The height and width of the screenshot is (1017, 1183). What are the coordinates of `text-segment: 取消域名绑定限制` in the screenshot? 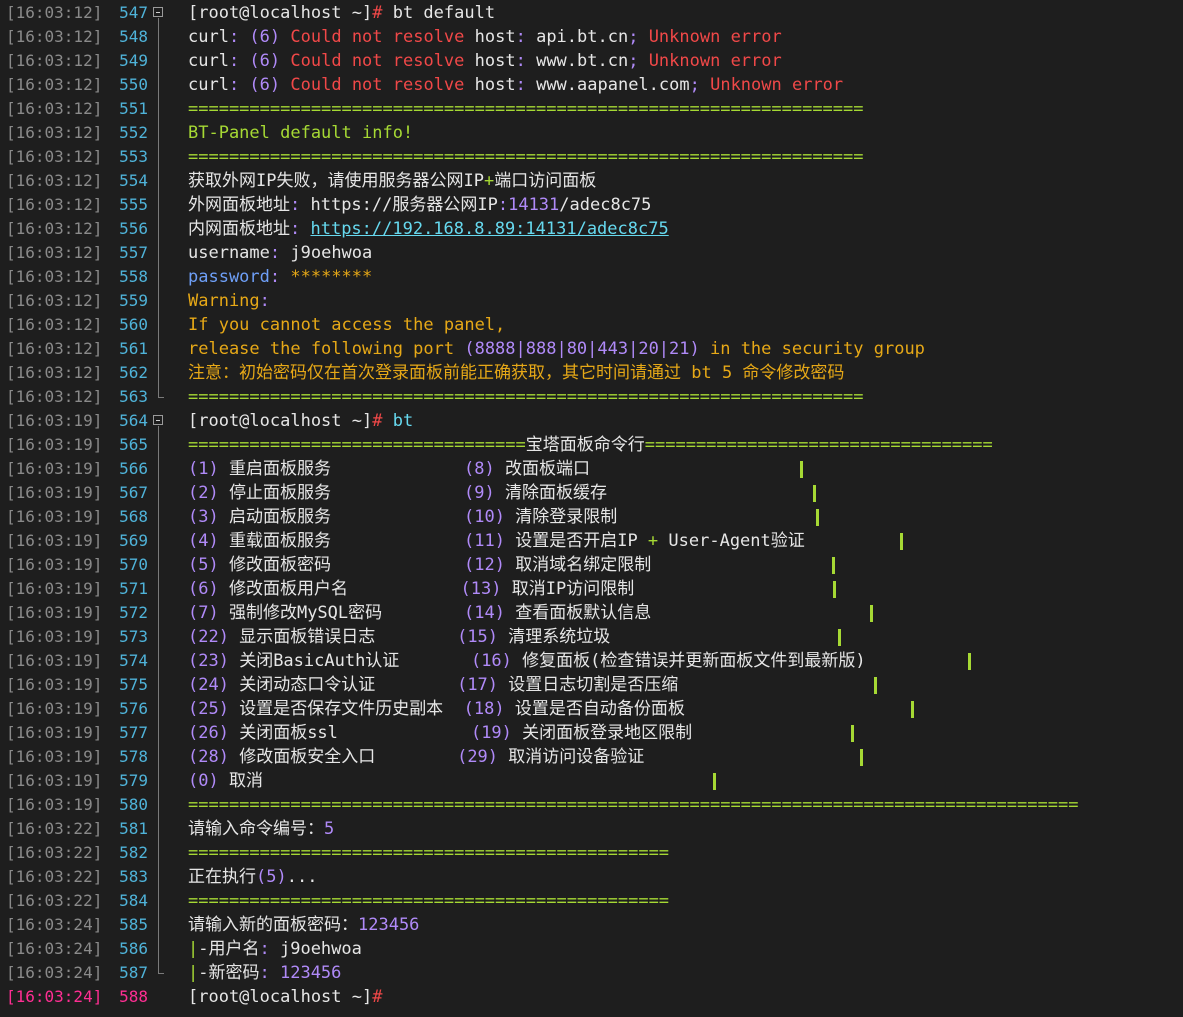 It's located at (578, 565).